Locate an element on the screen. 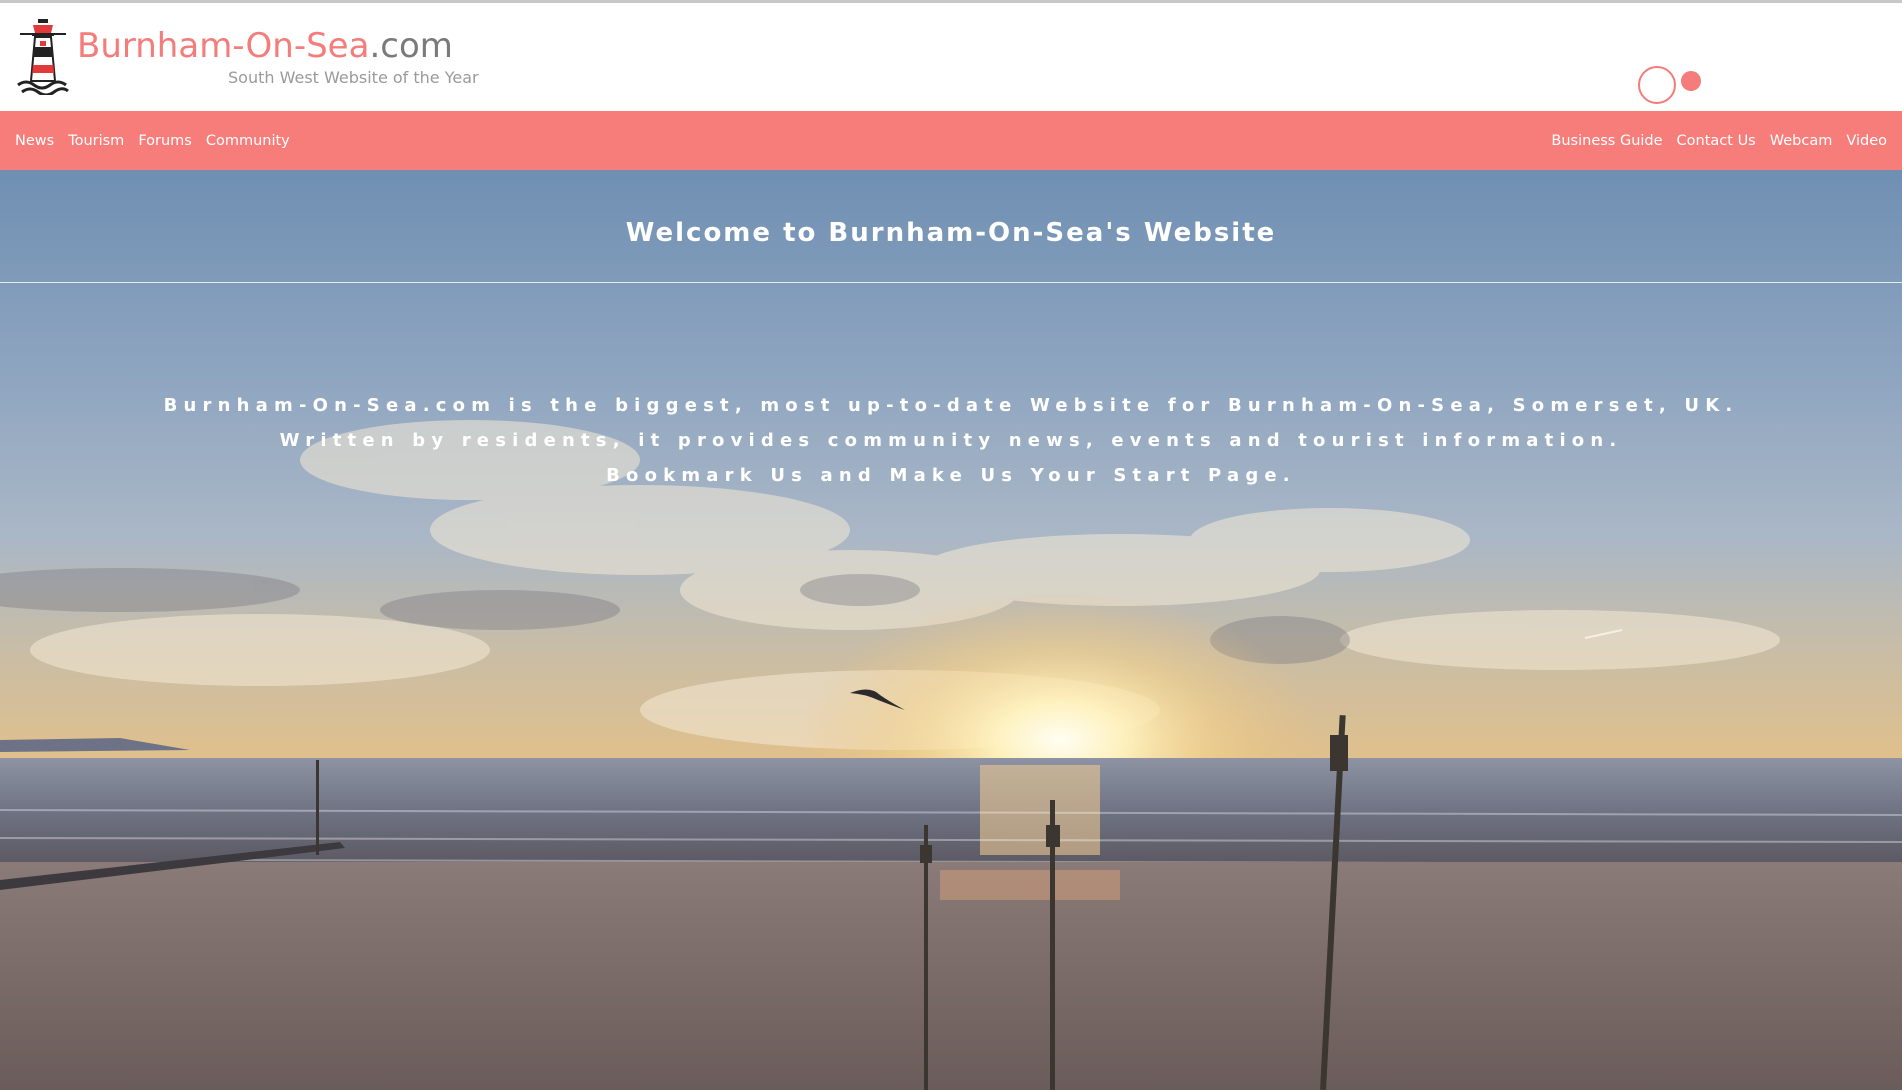 This screenshot has height=1090, width=1902. hero-heading: Welcome to Burnham-On-Sea's Website is located at coordinates (951, 233).